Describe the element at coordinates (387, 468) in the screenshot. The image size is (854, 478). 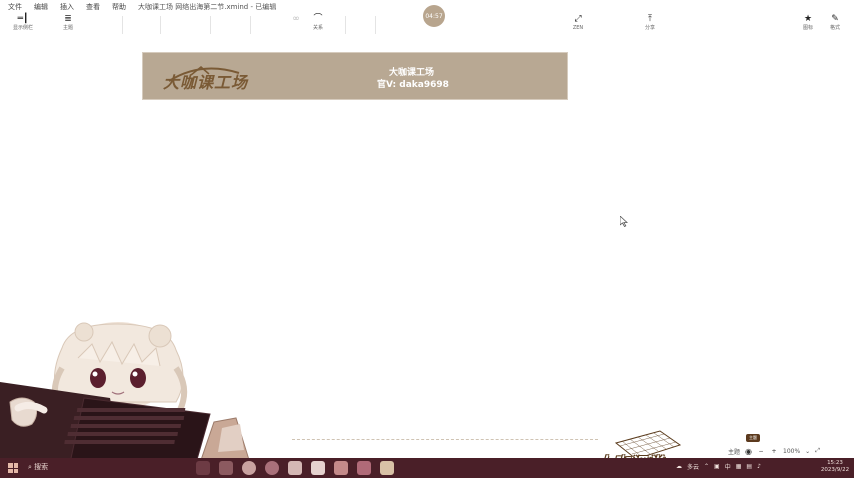
I see `folder-icon` at that location.